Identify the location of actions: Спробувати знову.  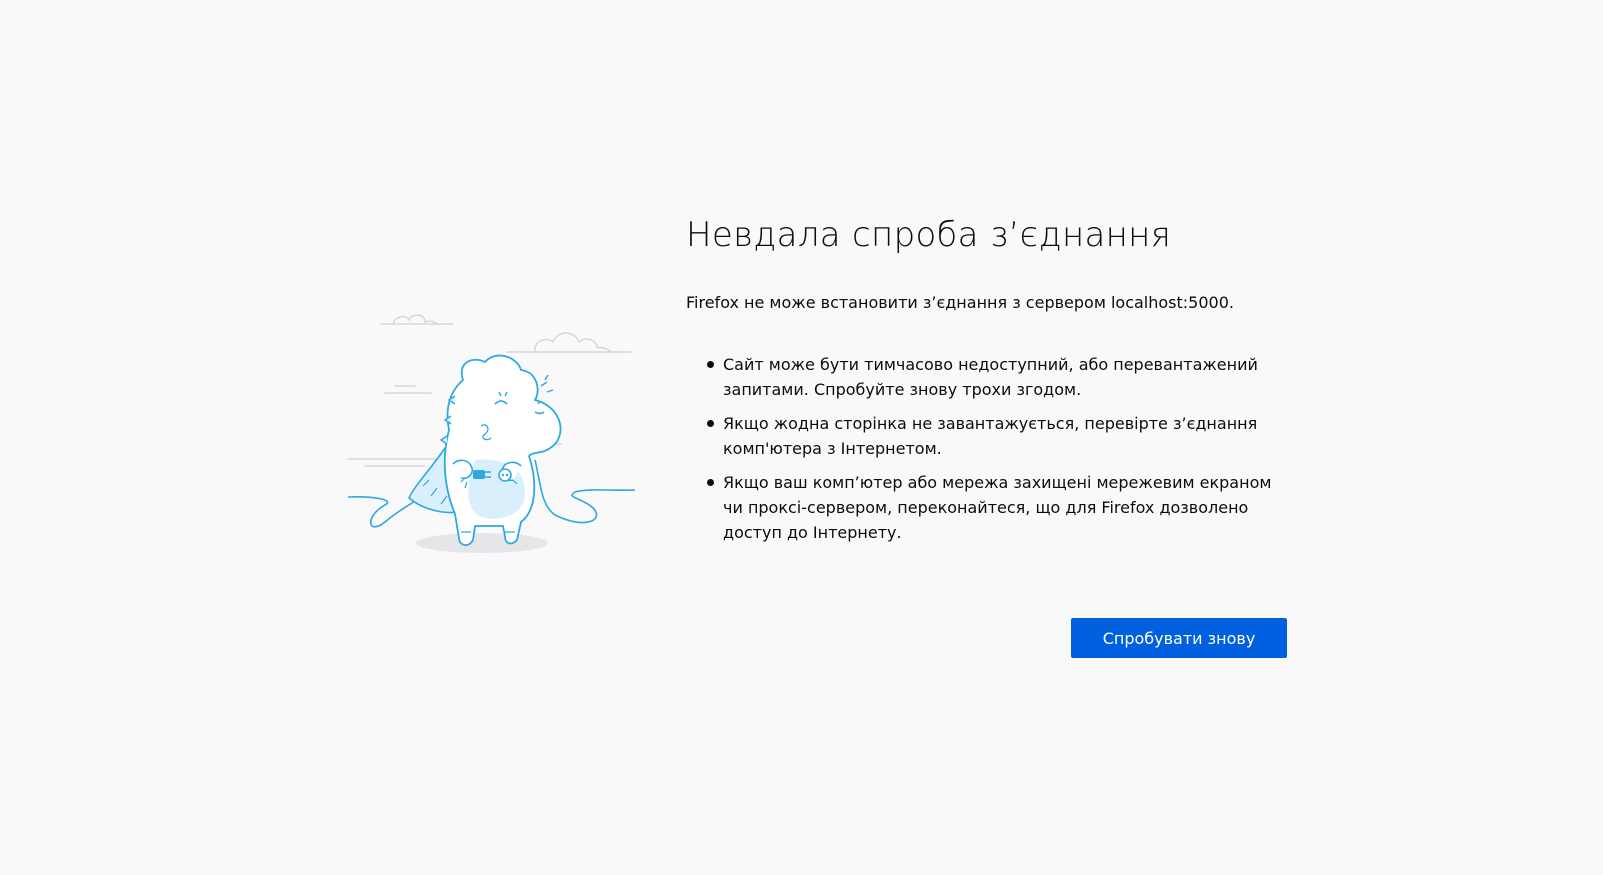
(1179, 638).